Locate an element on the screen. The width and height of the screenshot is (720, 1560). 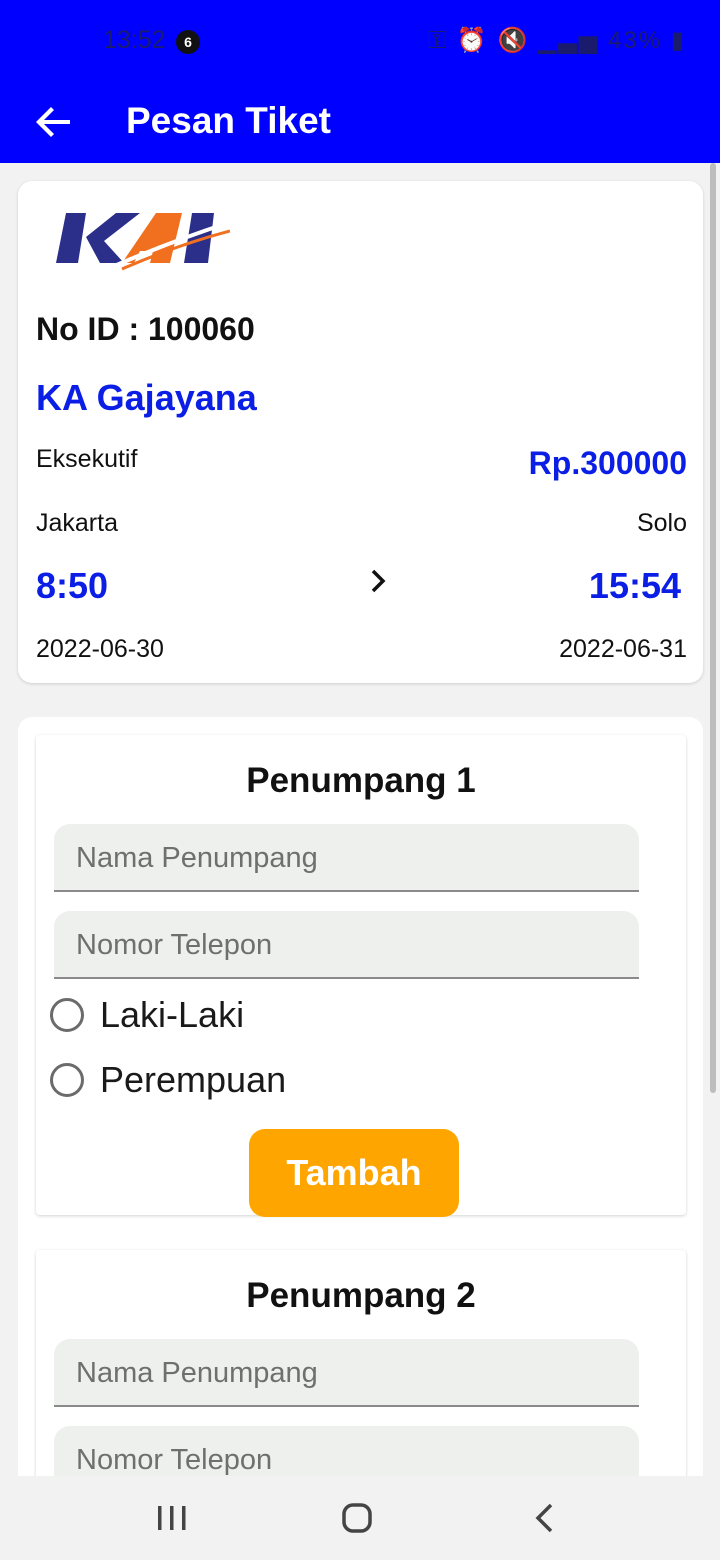
passenger-card: Penumpang 2 Nama Penumpang Nomor Telepon is located at coordinates (361, 1363).